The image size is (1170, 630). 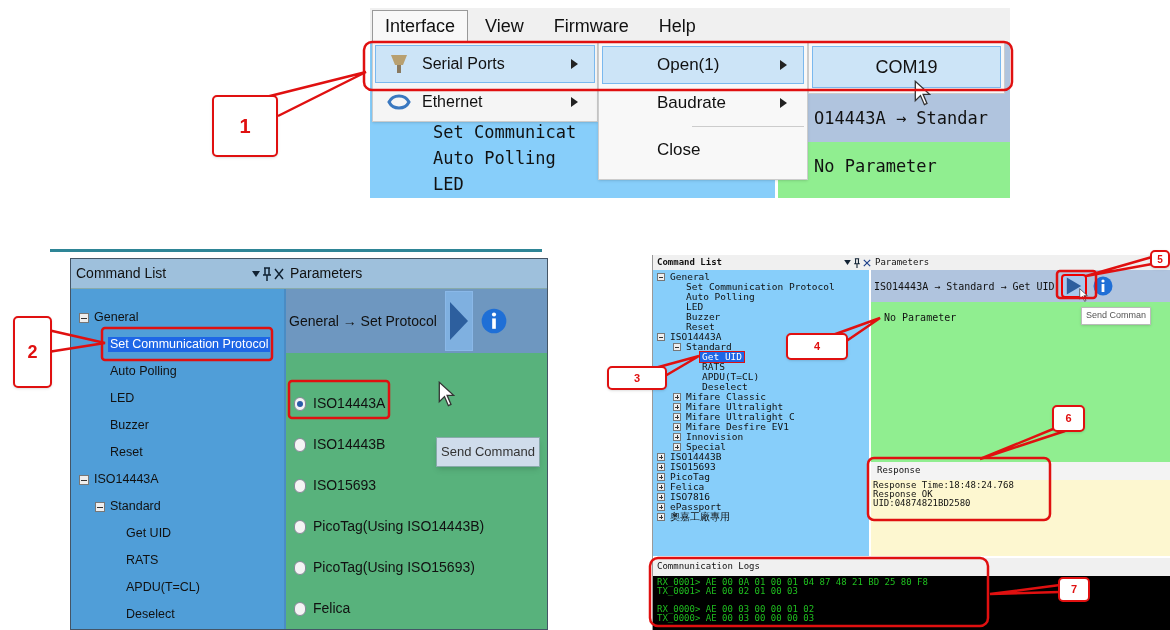 What do you see at coordinates (399, 526) in the screenshot?
I see `radio-label: PicoTag(Using ISO14443B)` at bounding box center [399, 526].